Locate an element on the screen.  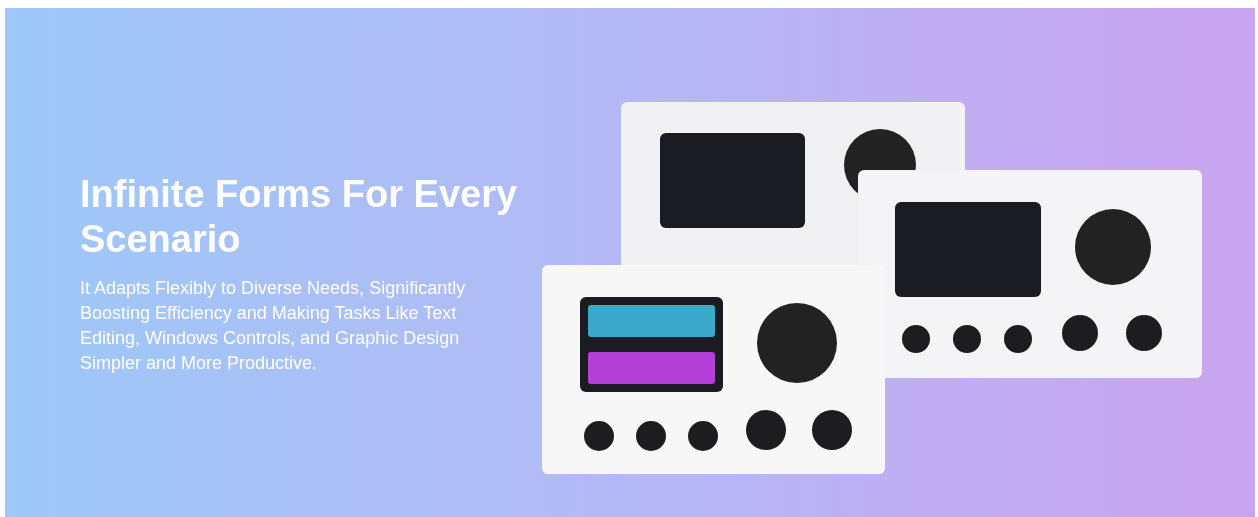
banner-title: Infinite Forms For Every Scenario is located at coordinates (299, 217).